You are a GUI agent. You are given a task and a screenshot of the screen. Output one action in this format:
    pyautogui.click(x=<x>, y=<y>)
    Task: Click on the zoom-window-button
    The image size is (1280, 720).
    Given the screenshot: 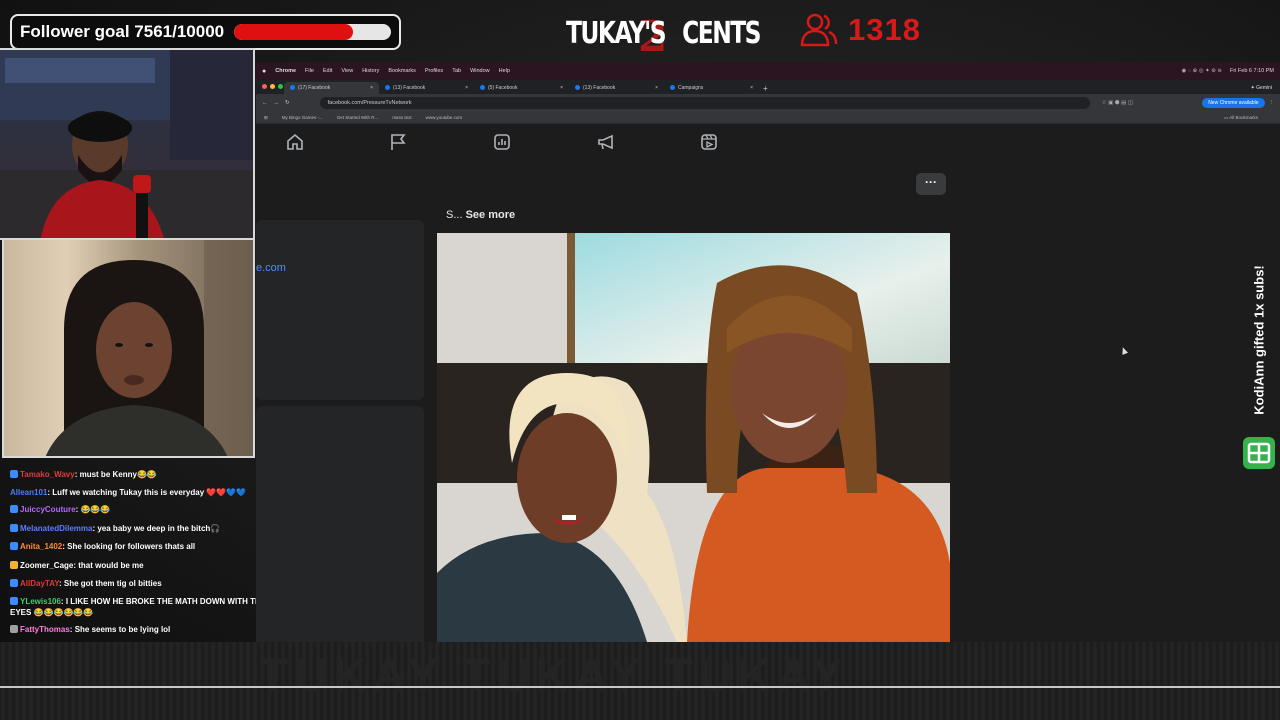 What is the action you would take?
    pyautogui.click(x=280, y=86)
    